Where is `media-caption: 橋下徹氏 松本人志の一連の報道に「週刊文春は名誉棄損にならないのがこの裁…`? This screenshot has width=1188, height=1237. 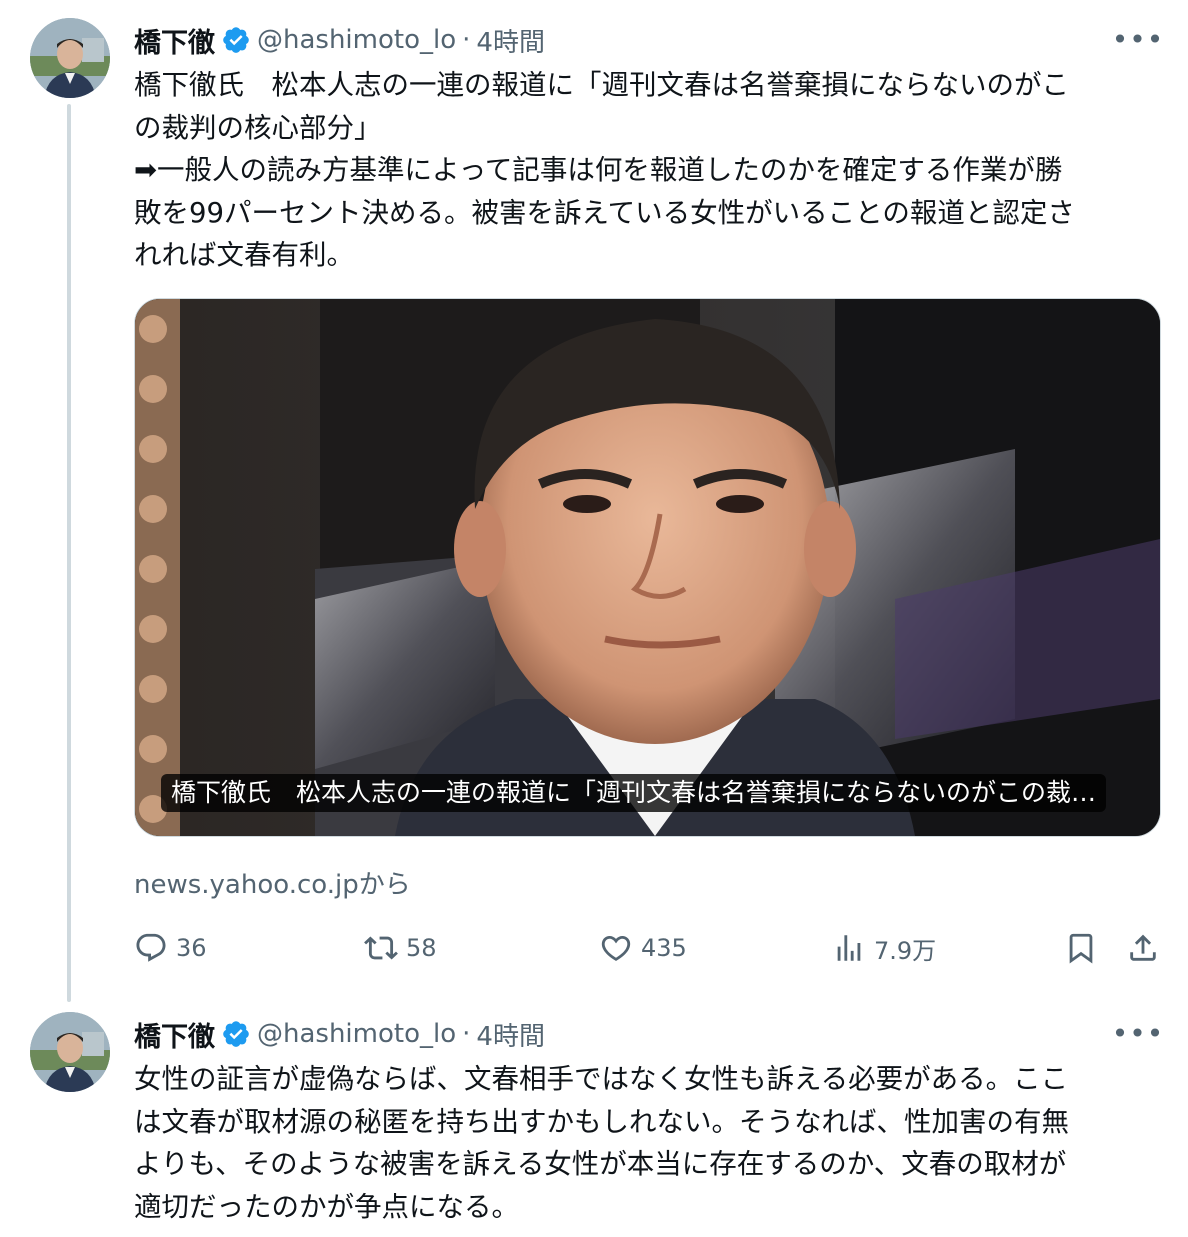 media-caption: 橋下徹氏 松本人志の一連の報道に「週刊文春は名誉棄損にならないのがこの裁… is located at coordinates (634, 793).